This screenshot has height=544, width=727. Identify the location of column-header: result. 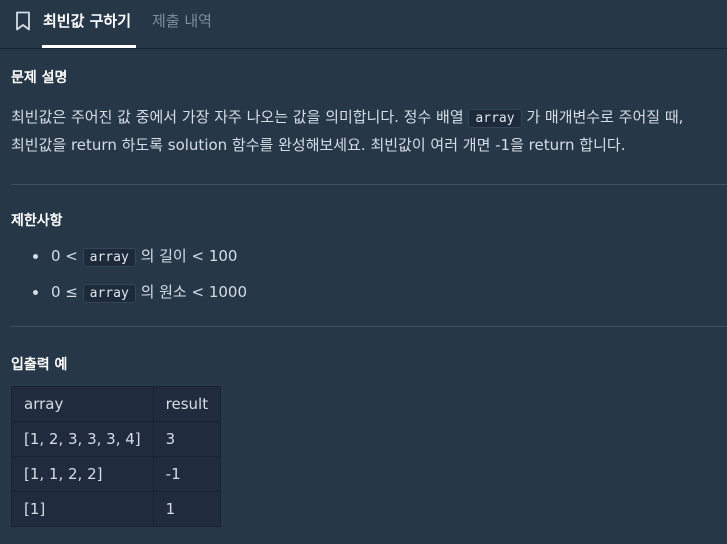
(187, 404).